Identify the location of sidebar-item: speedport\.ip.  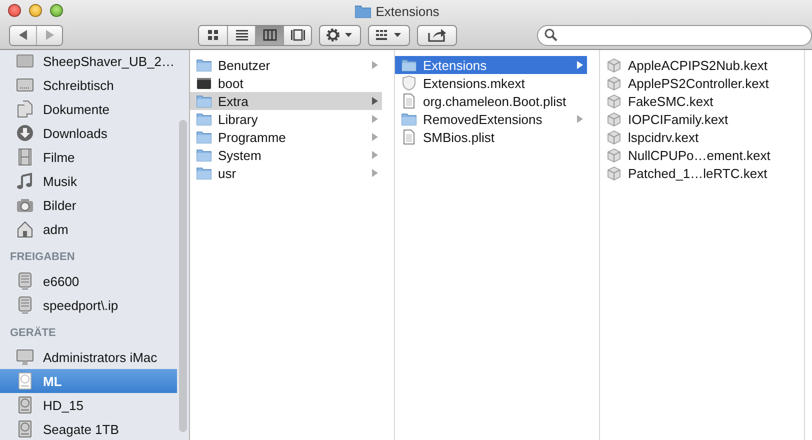
(88, 305).